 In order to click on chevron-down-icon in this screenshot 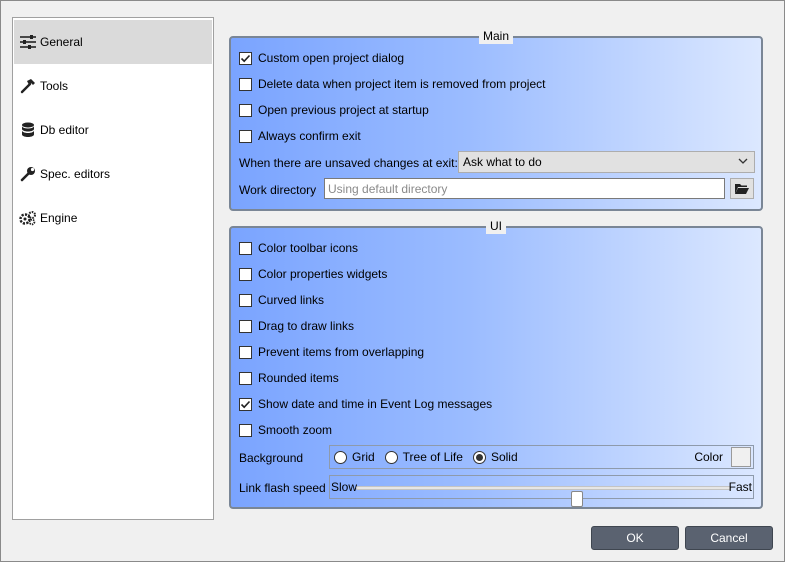, I will do `click(743, 161)`.